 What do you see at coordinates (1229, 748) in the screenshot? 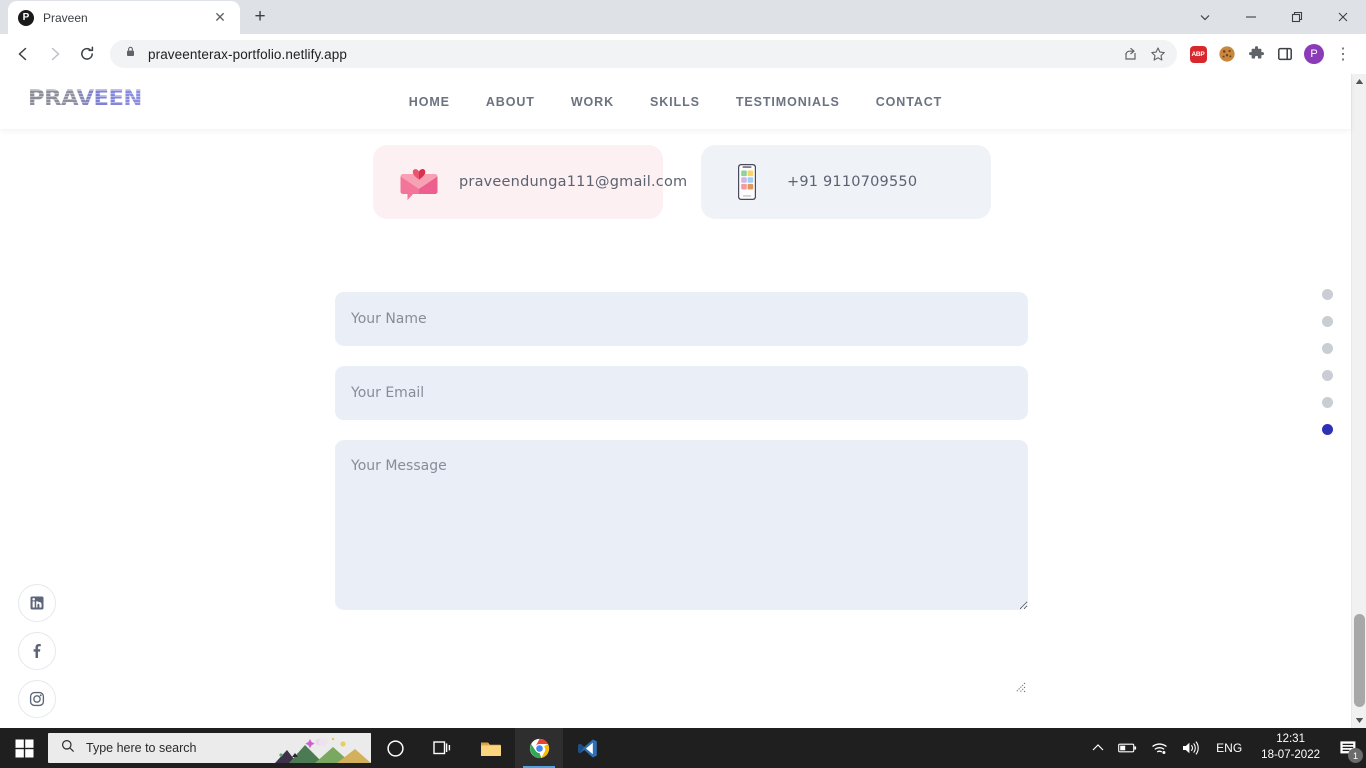
I see `language-indicator: ENG` at bounding box center [1229, 748].